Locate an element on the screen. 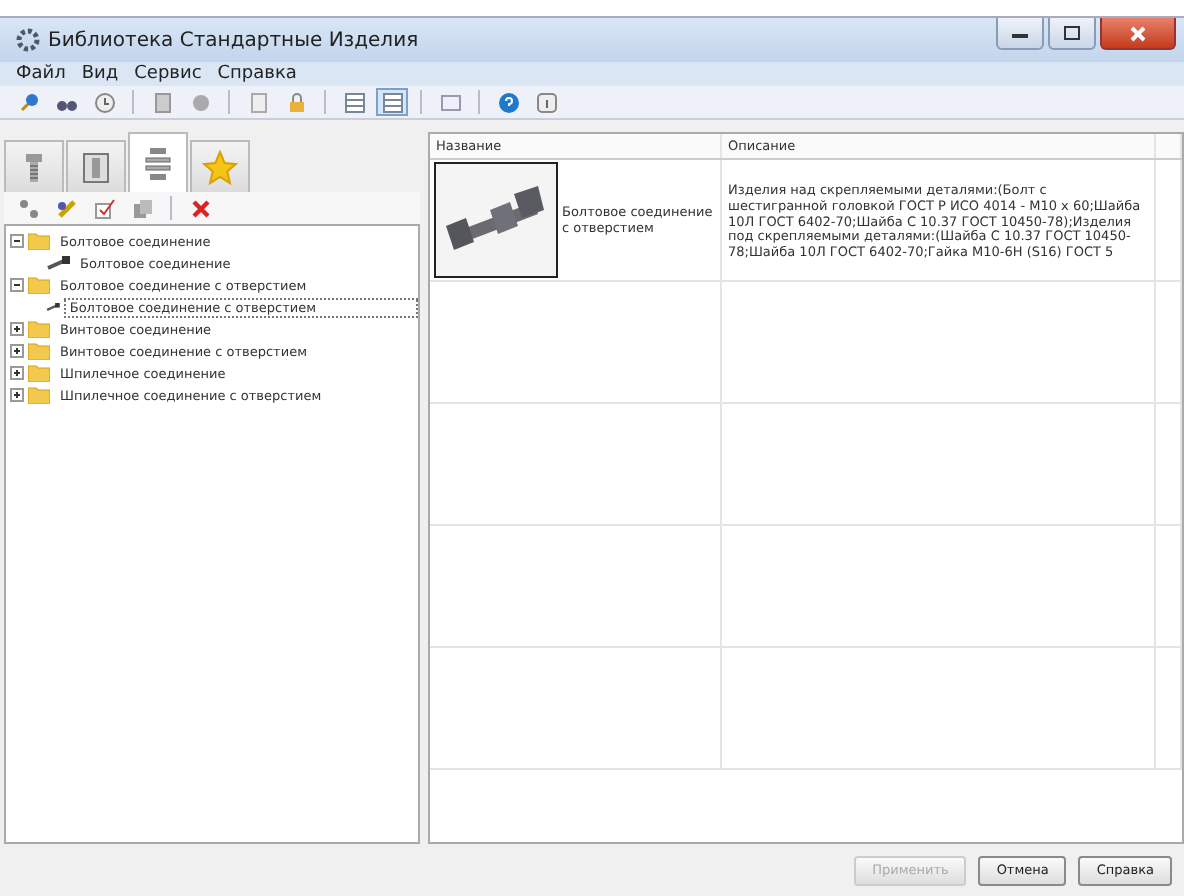  menu-item: Вид is located at coordinates (100, 74).